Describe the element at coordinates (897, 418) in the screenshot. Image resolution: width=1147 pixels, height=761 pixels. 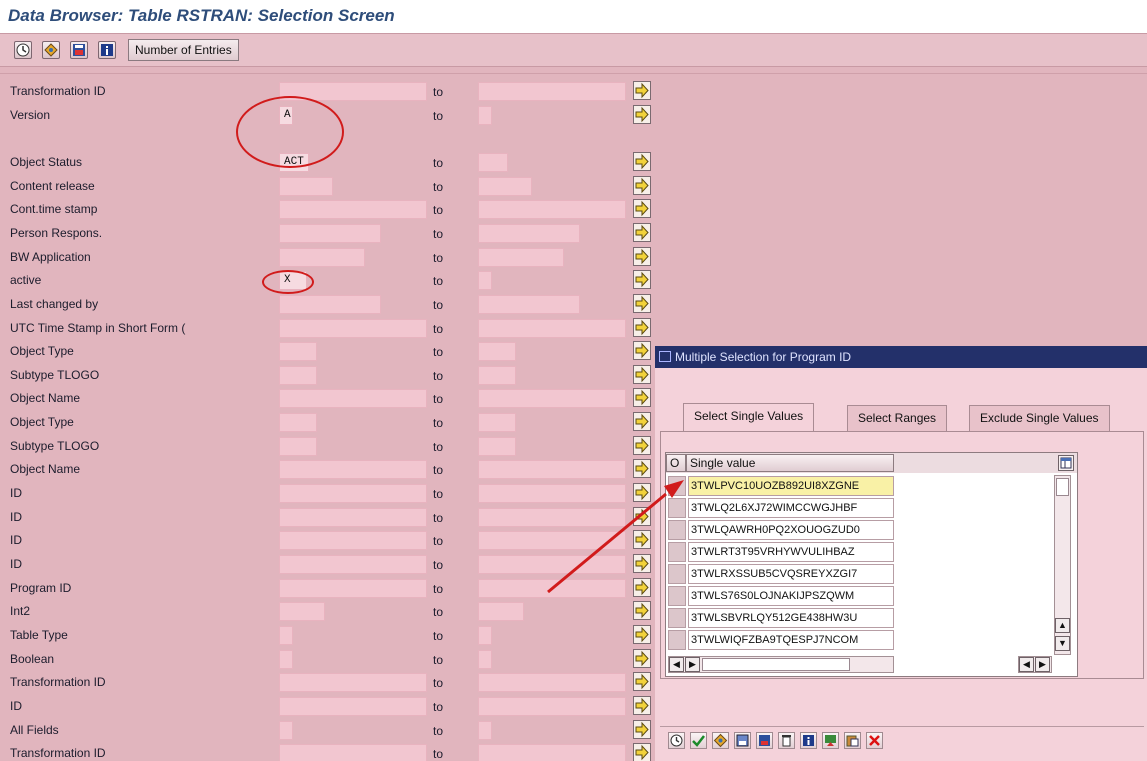
I see `tab-select-ranges: Select Ranges` at that location.